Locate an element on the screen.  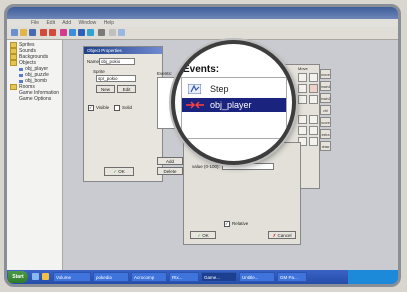
tab-main2: main2 is located at coordinates (325, 98).